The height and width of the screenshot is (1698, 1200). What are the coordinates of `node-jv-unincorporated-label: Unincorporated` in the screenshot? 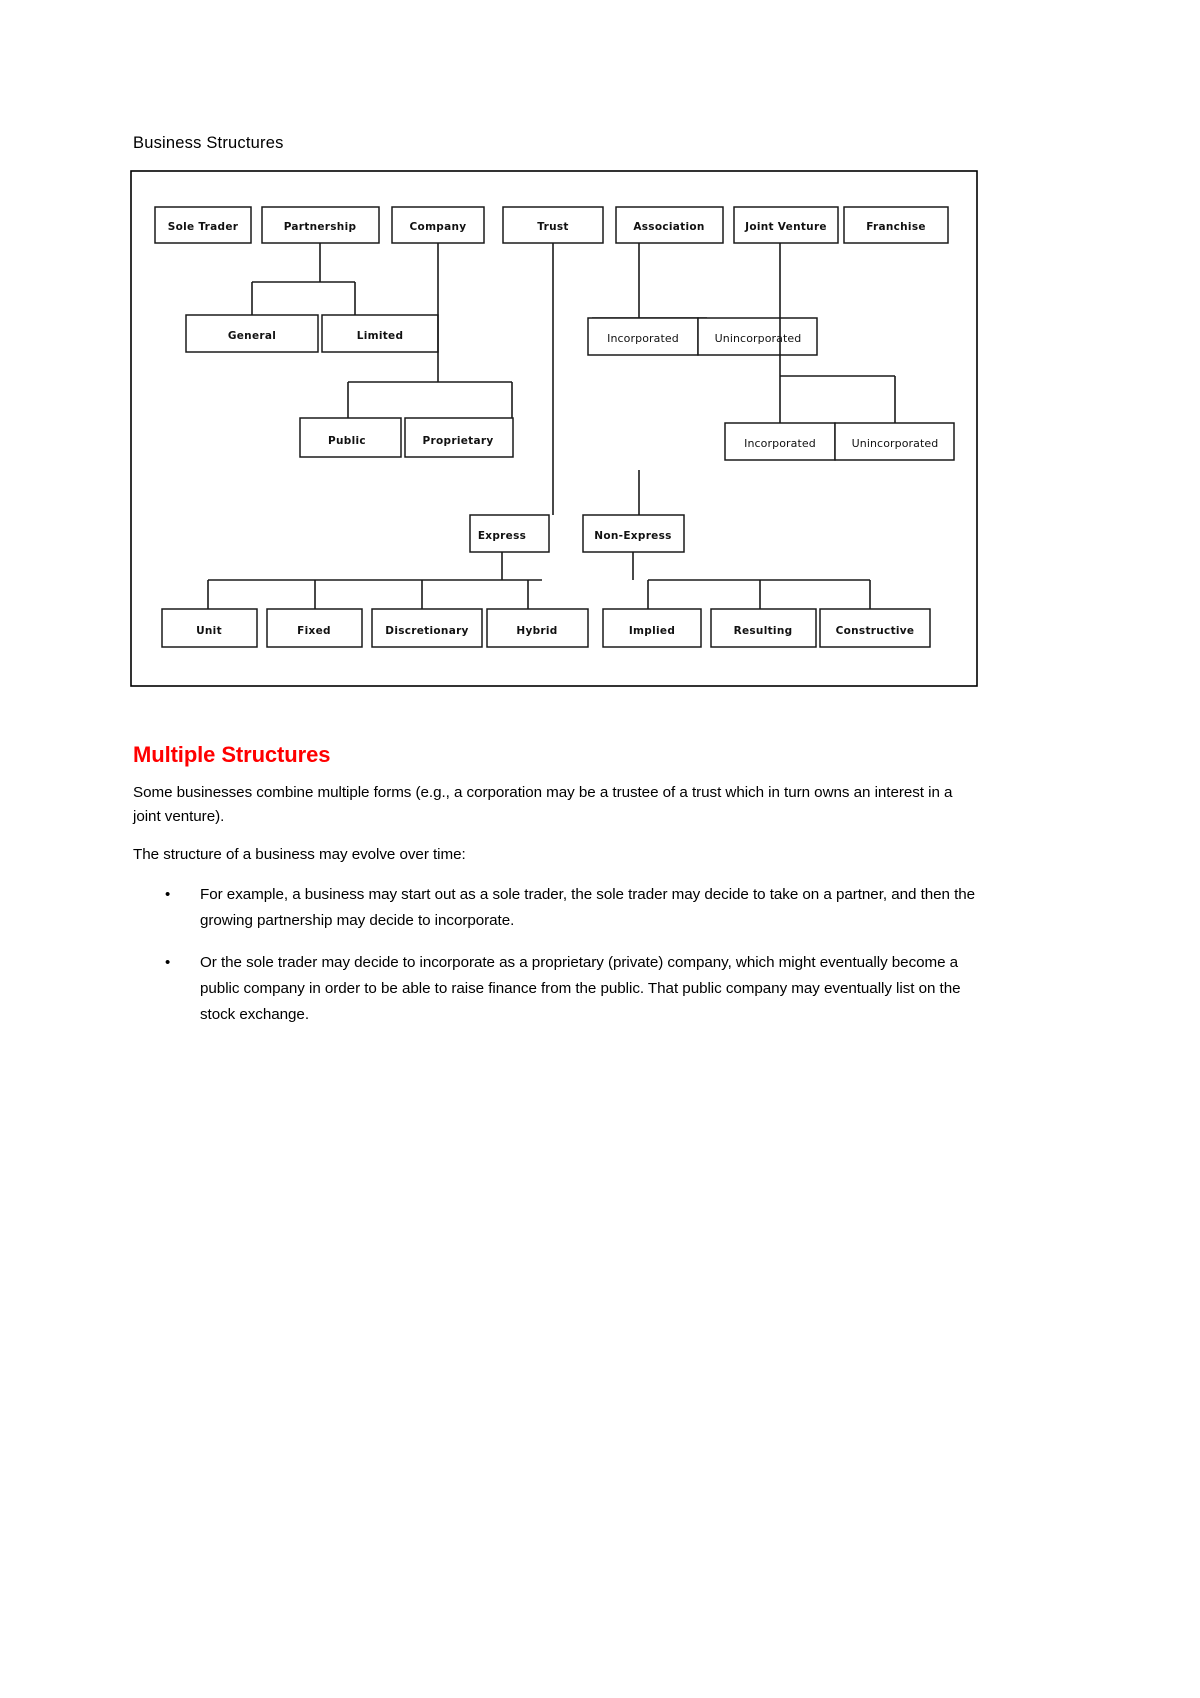 It's located at (895, 443).